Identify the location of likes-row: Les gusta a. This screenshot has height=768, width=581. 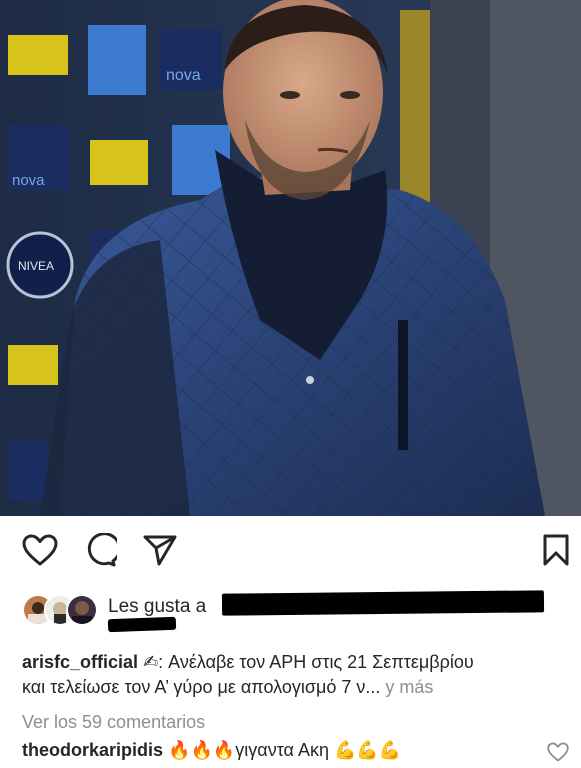
(292, 611).